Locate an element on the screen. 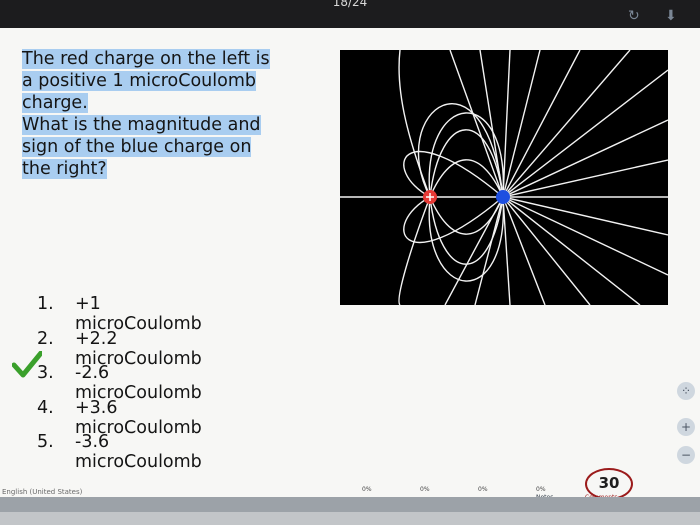 The height and width of the screenshot is (525, 700). question-line: a positive 1 microCoulomb is located at coordinates (139, 81).